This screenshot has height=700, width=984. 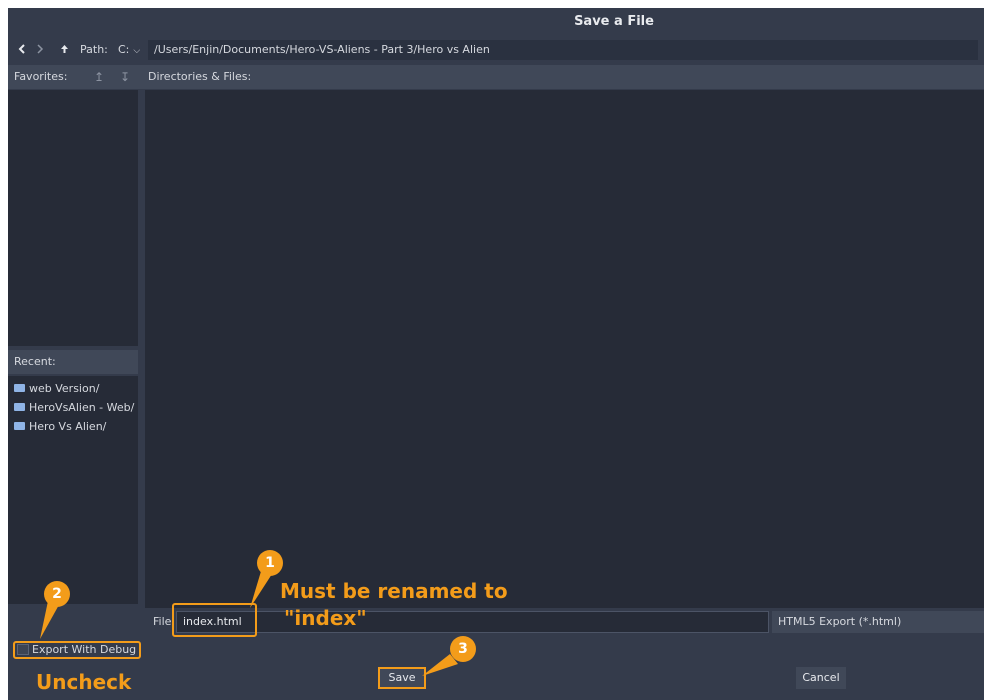 I want to click on recent-item-label: web Version/, so click(x=64, y=388).